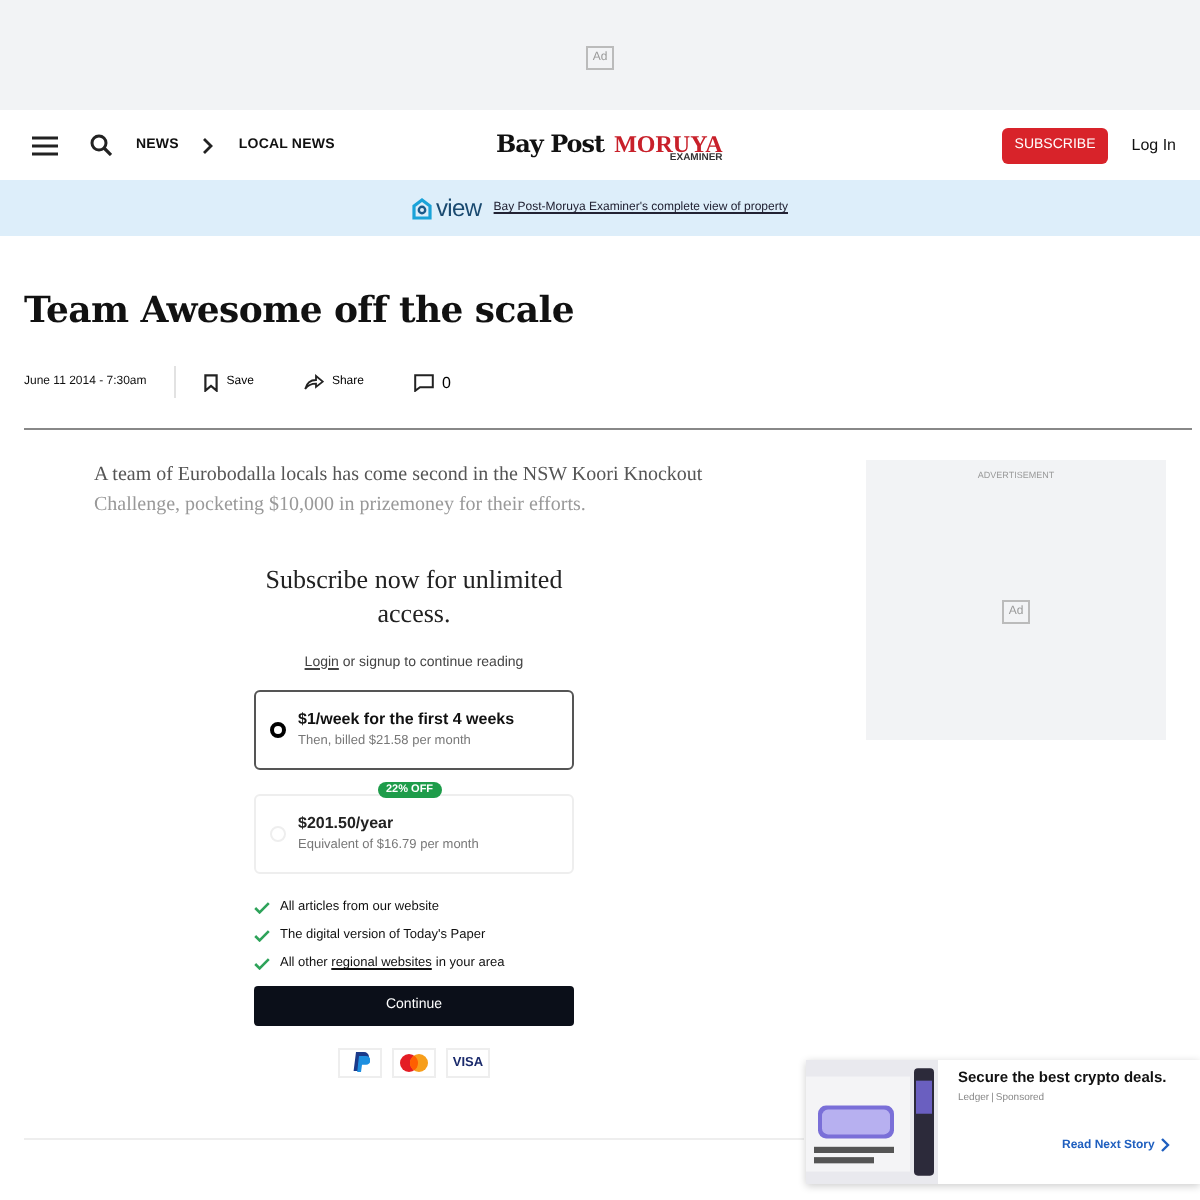 The image size is (1200, 1200). I want to click on article-lead: Challenge, pocketing $10,000 in prizemoney for their efforts., so click(341, 505).